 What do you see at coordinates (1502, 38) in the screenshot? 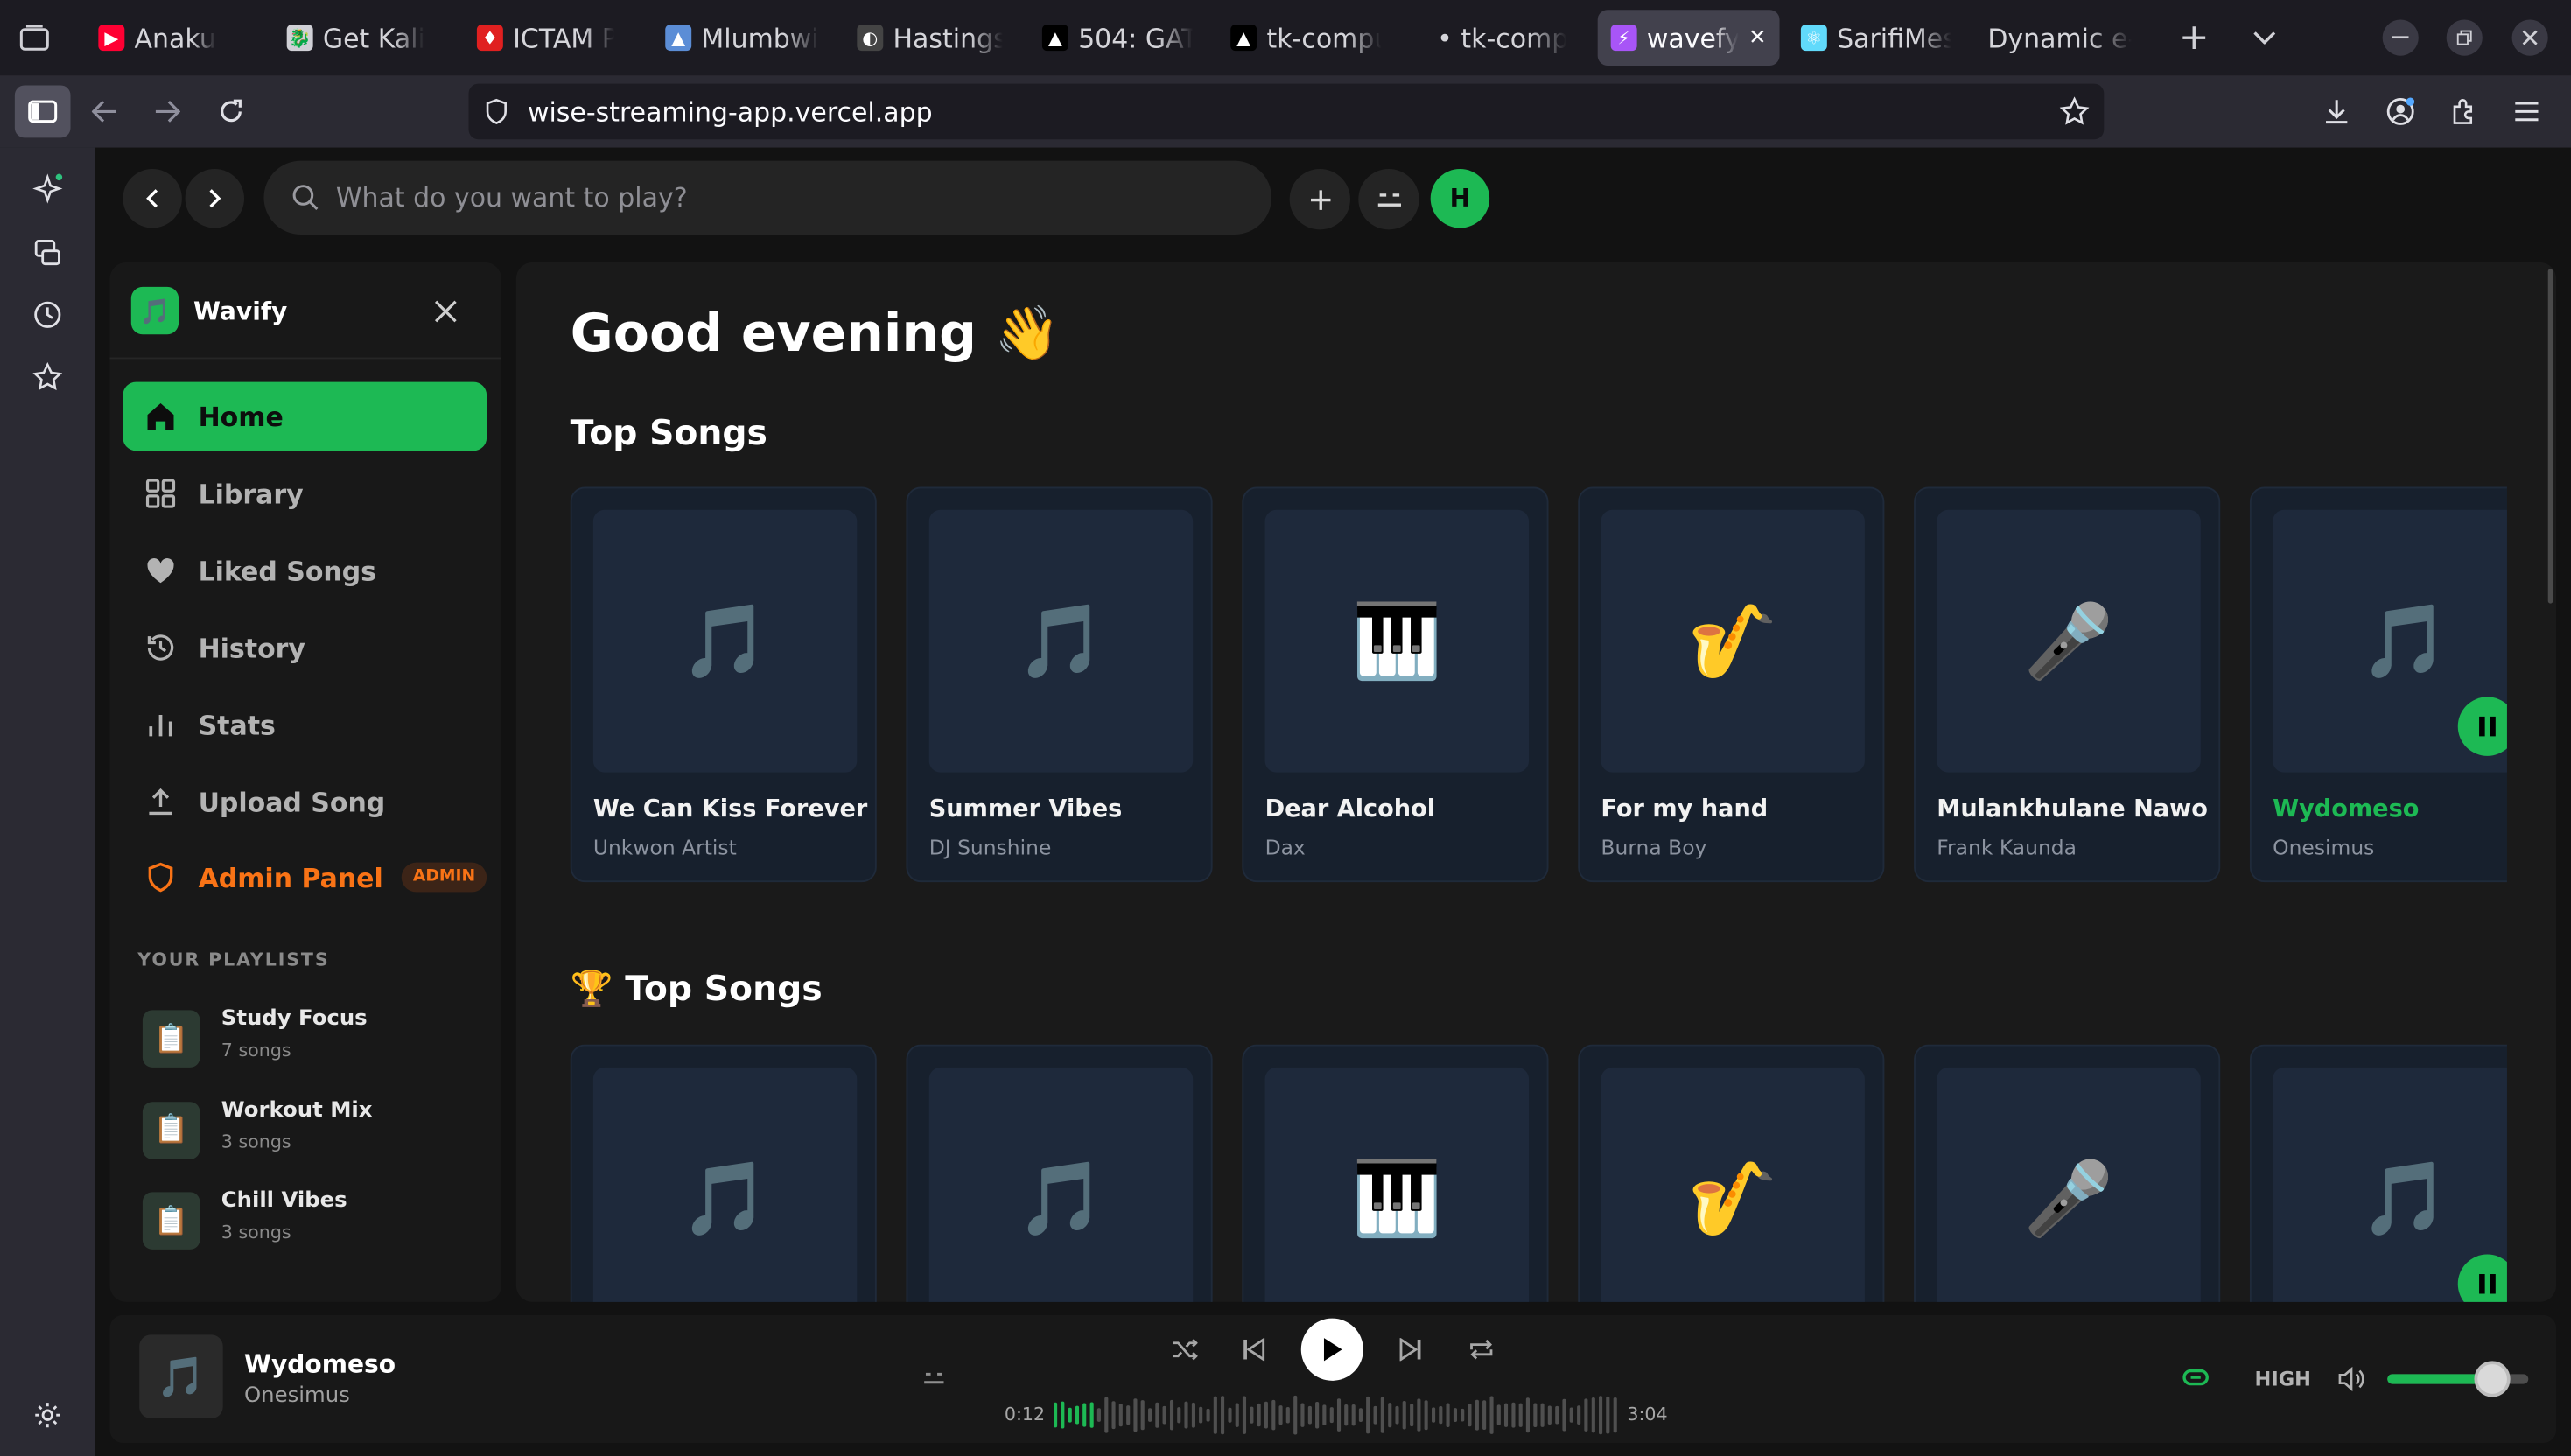
I see `browser-tab-7: • tk-comput` at bounding box center [1502, 38].